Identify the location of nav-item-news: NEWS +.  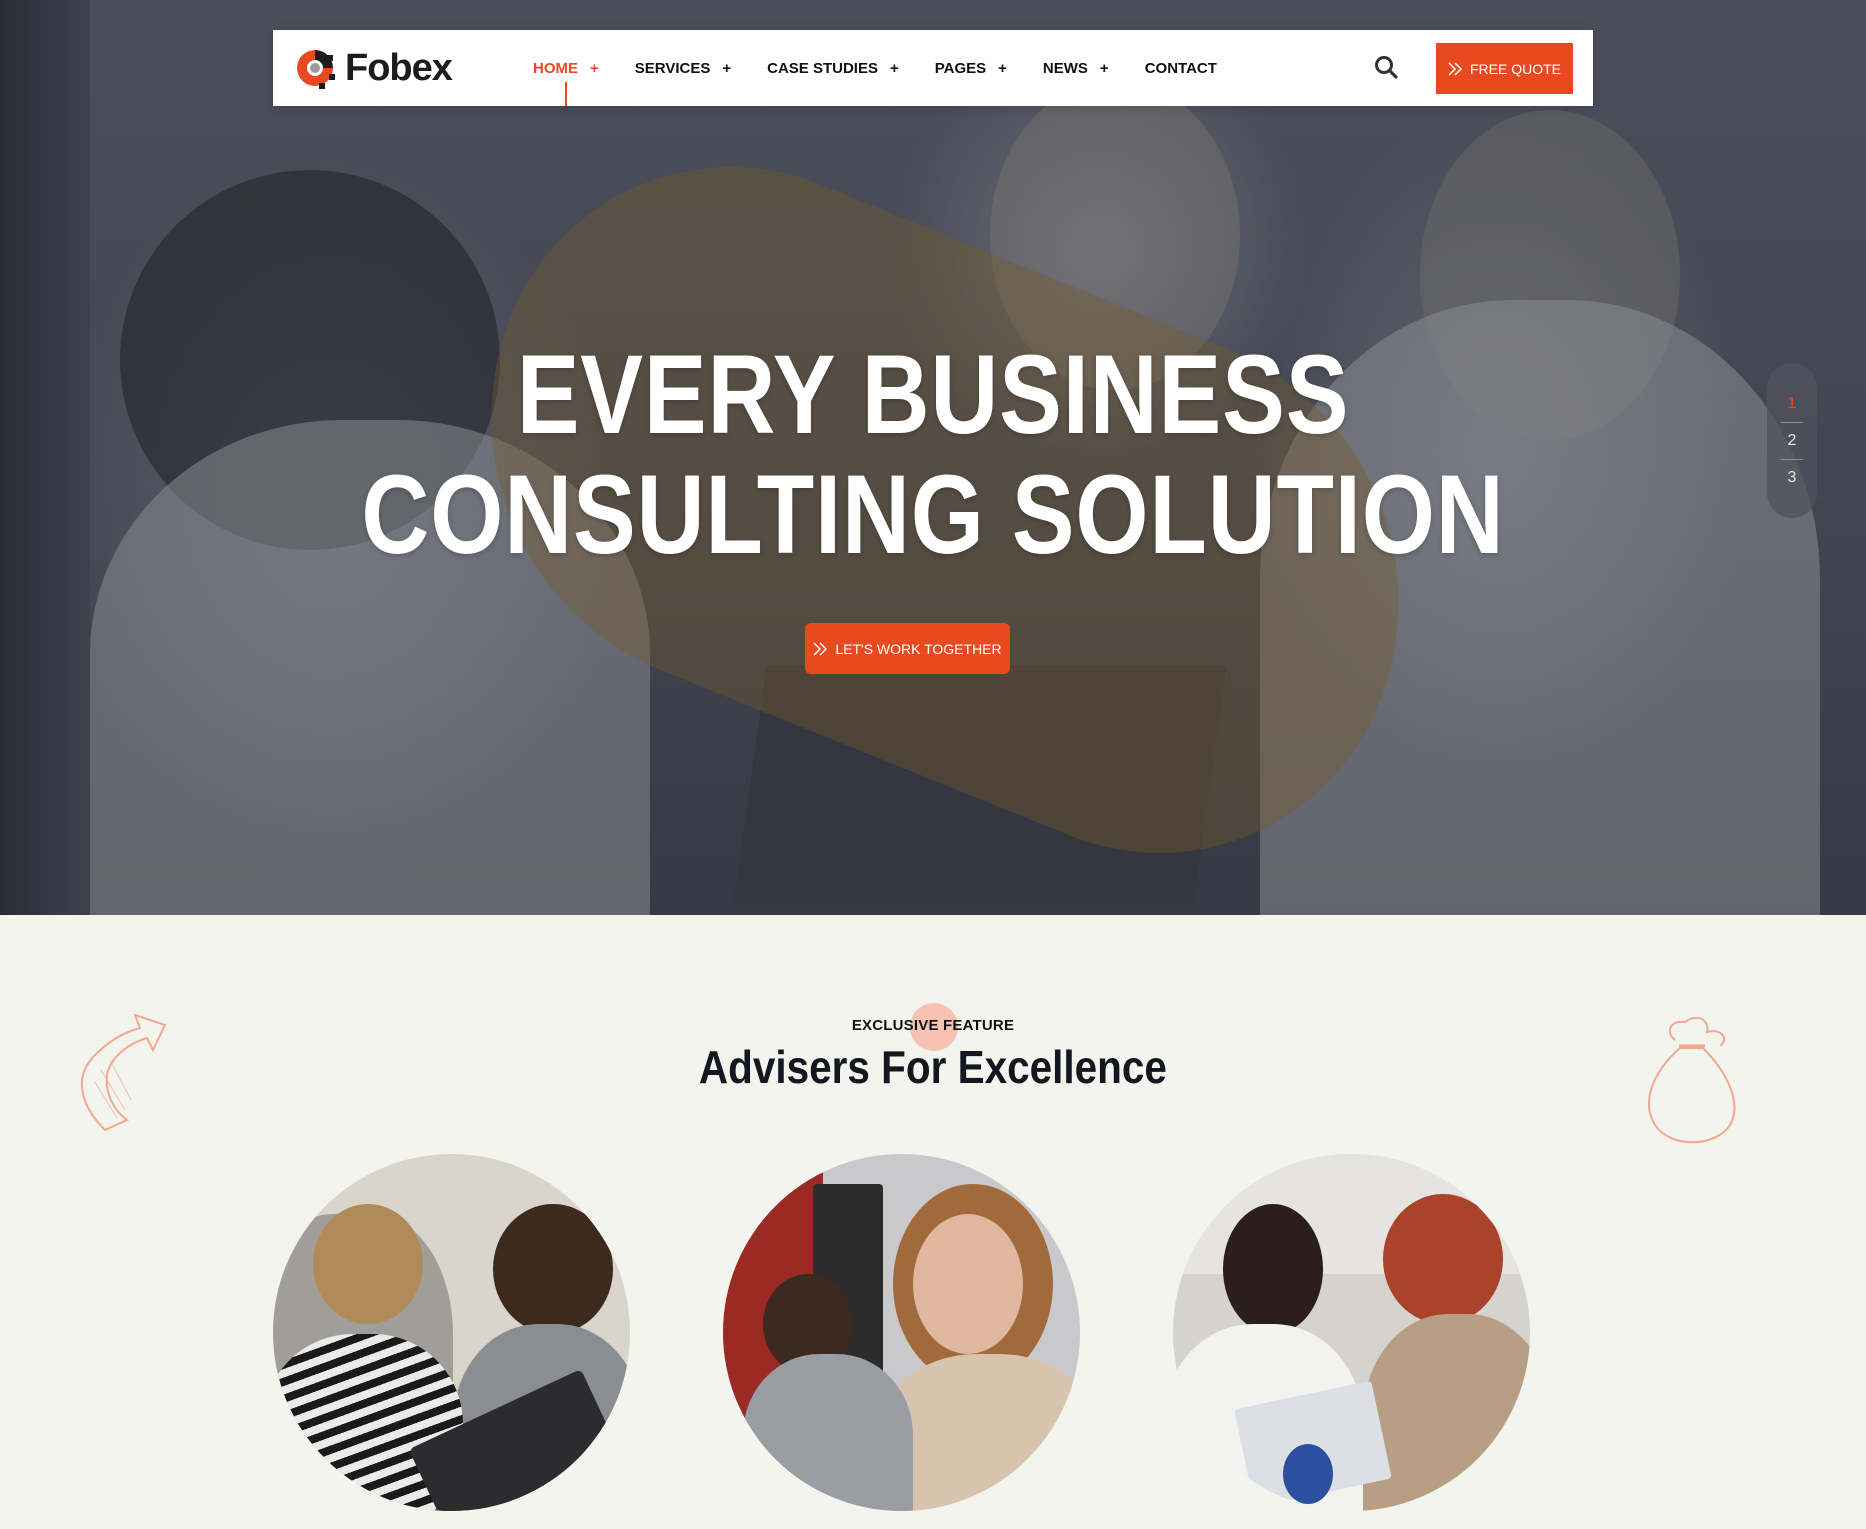
(1076, 68).